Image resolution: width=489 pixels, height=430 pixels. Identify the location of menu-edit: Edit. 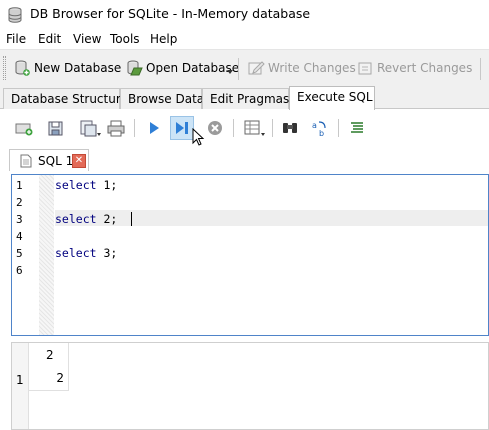
(49, 39).